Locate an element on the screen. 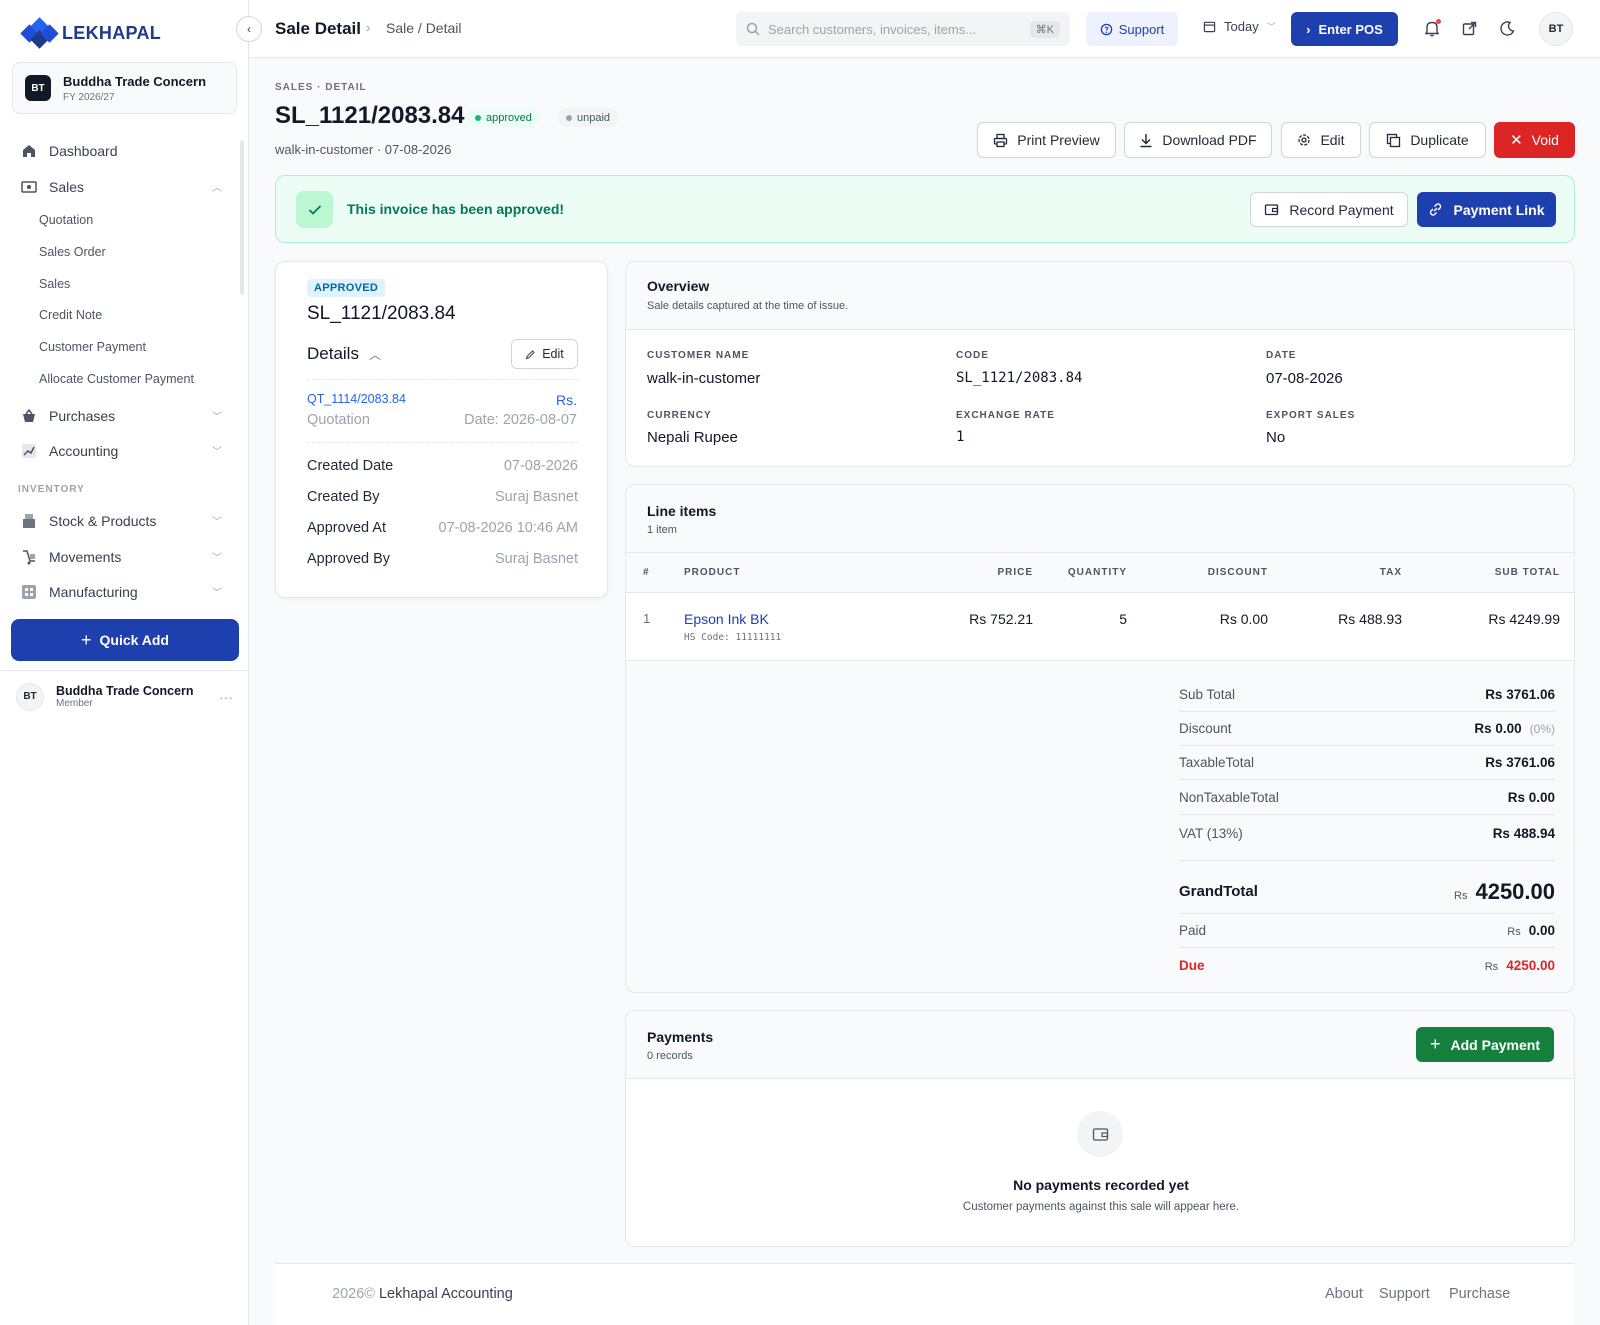 The image size is (1600, 1325). sidebar-item-dashboard: Dashboard is located at coordinates (120, 150).